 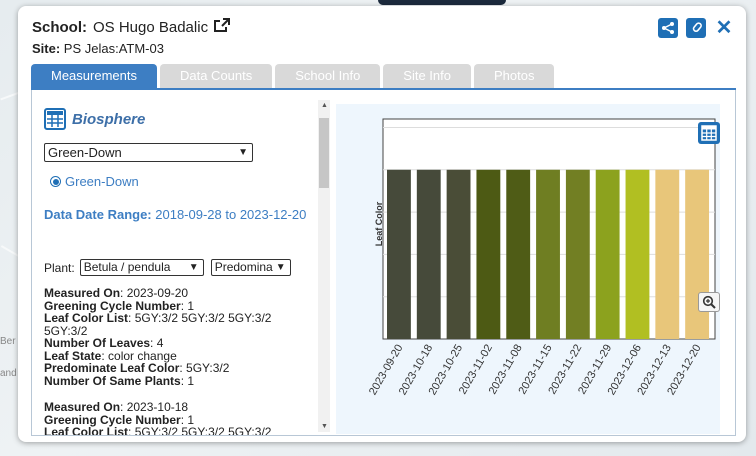 What do you see at coordinates (216, 76) in the screenshot?
I see `tab-data-counts: Data Counts` at bounding box center [216, 76].